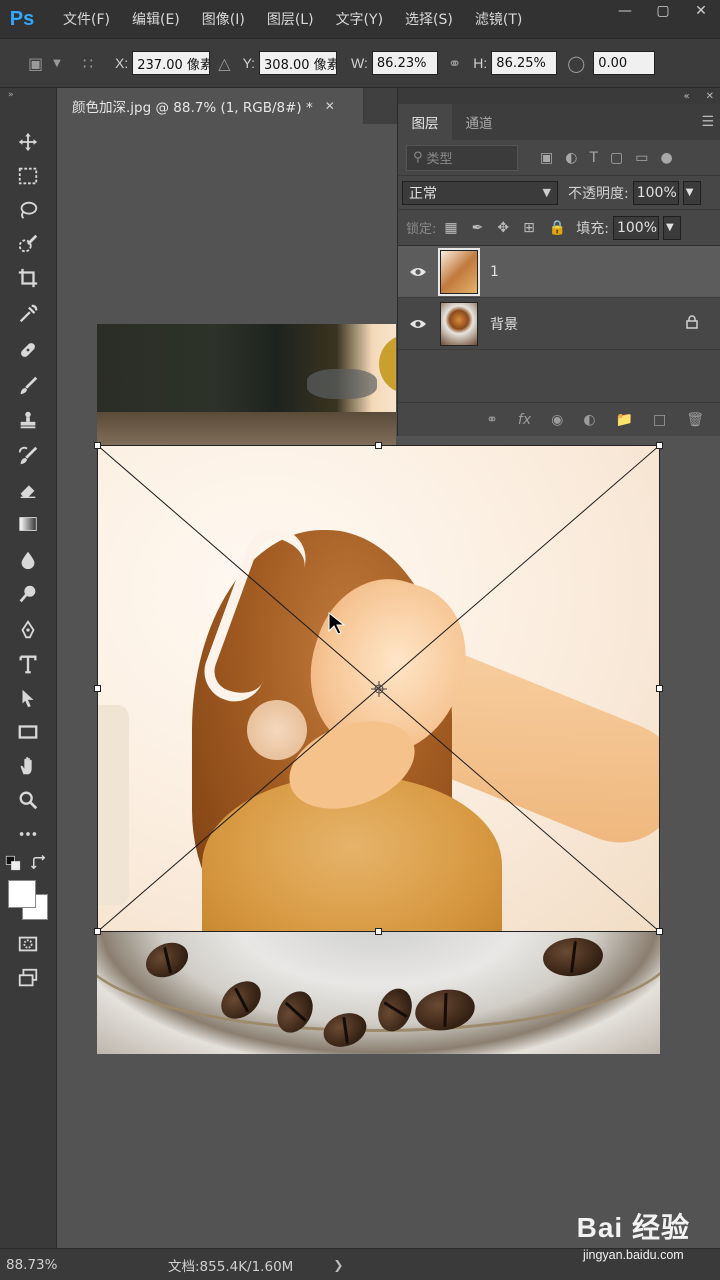 The height and width of the screenshot is (1280, 720). What do you see at coordinates (624, 420) in the screenshot?
I see `new-group-icon: 📁` at bounding box center [624, 420].